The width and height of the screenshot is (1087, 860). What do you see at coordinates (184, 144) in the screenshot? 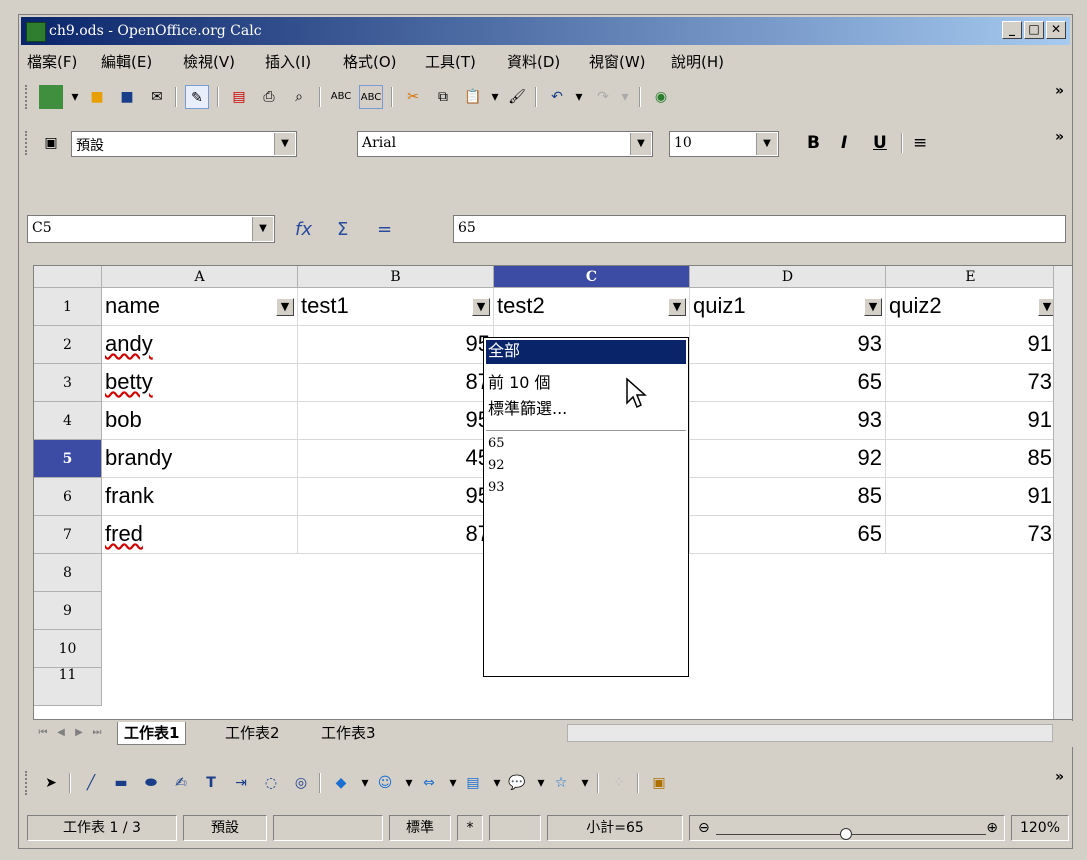
I see `style-combo: 預設 ▼` at bounding box center [184, 144].